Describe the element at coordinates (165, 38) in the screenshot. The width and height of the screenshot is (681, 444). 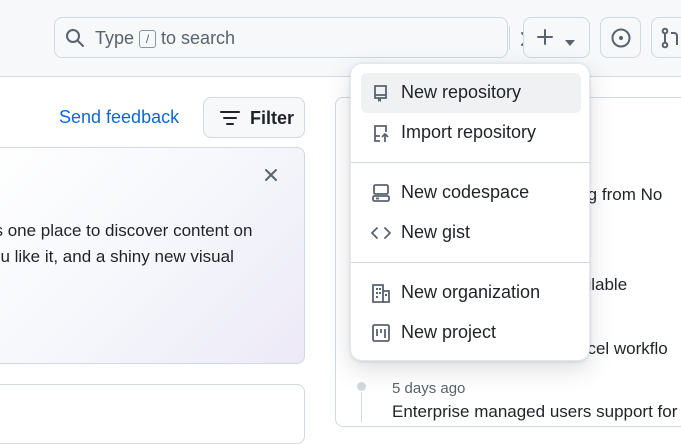
I see `search-placeholder: Type / to search` at that location.